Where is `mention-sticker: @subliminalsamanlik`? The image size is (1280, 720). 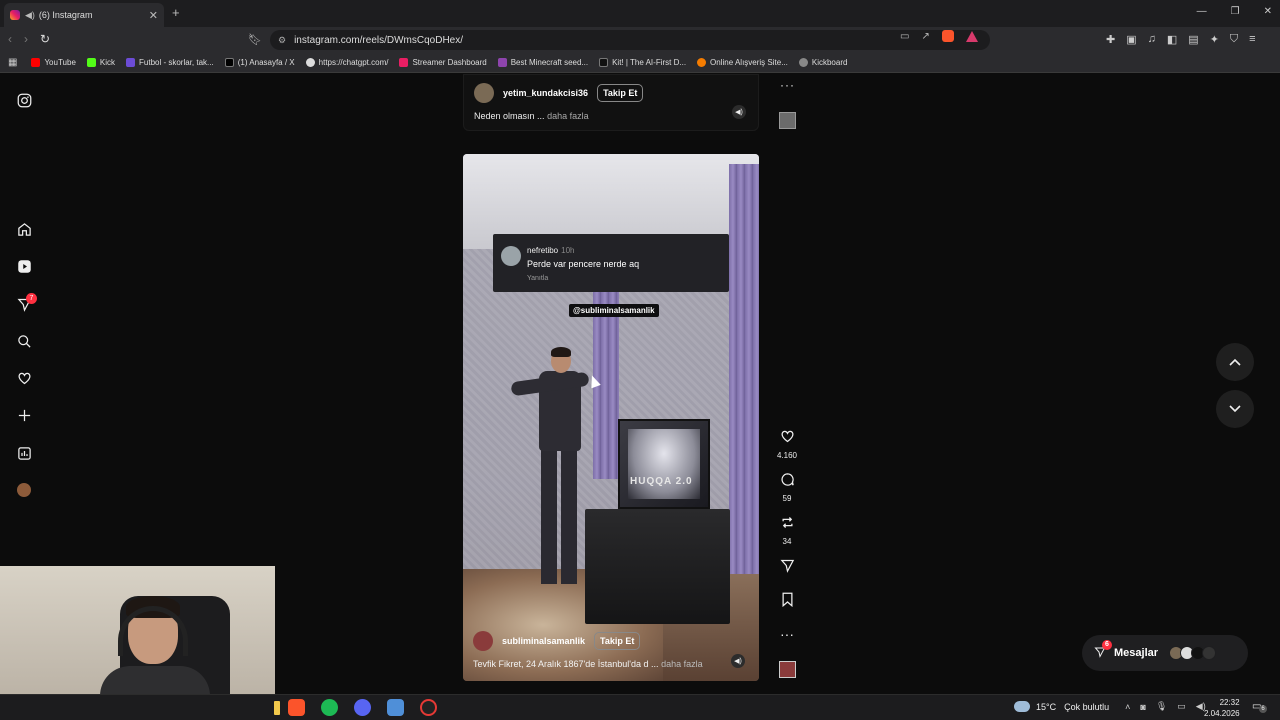 mention-sticker: @subliminalsamanlik is located at coordinates (614, 310).